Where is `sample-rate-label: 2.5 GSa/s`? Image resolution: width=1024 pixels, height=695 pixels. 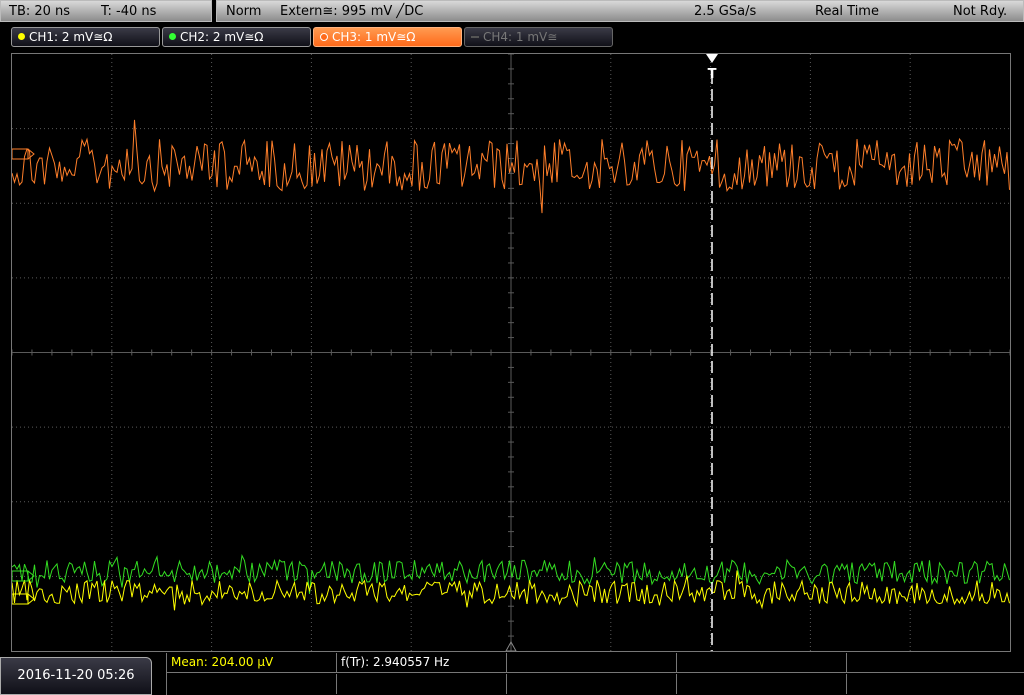 sample-rate-label: 2.5 GSa/s is located at coordinates (725, 11).